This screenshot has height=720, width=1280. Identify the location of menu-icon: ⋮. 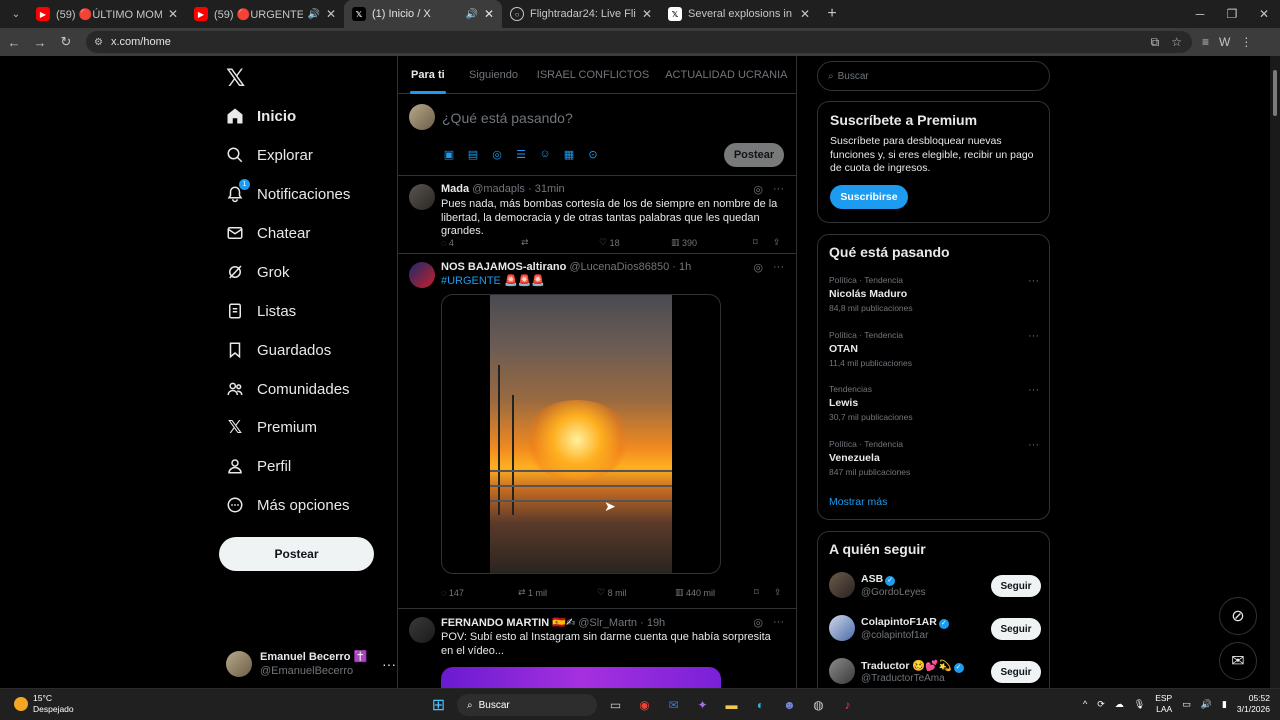
(1246, 42).